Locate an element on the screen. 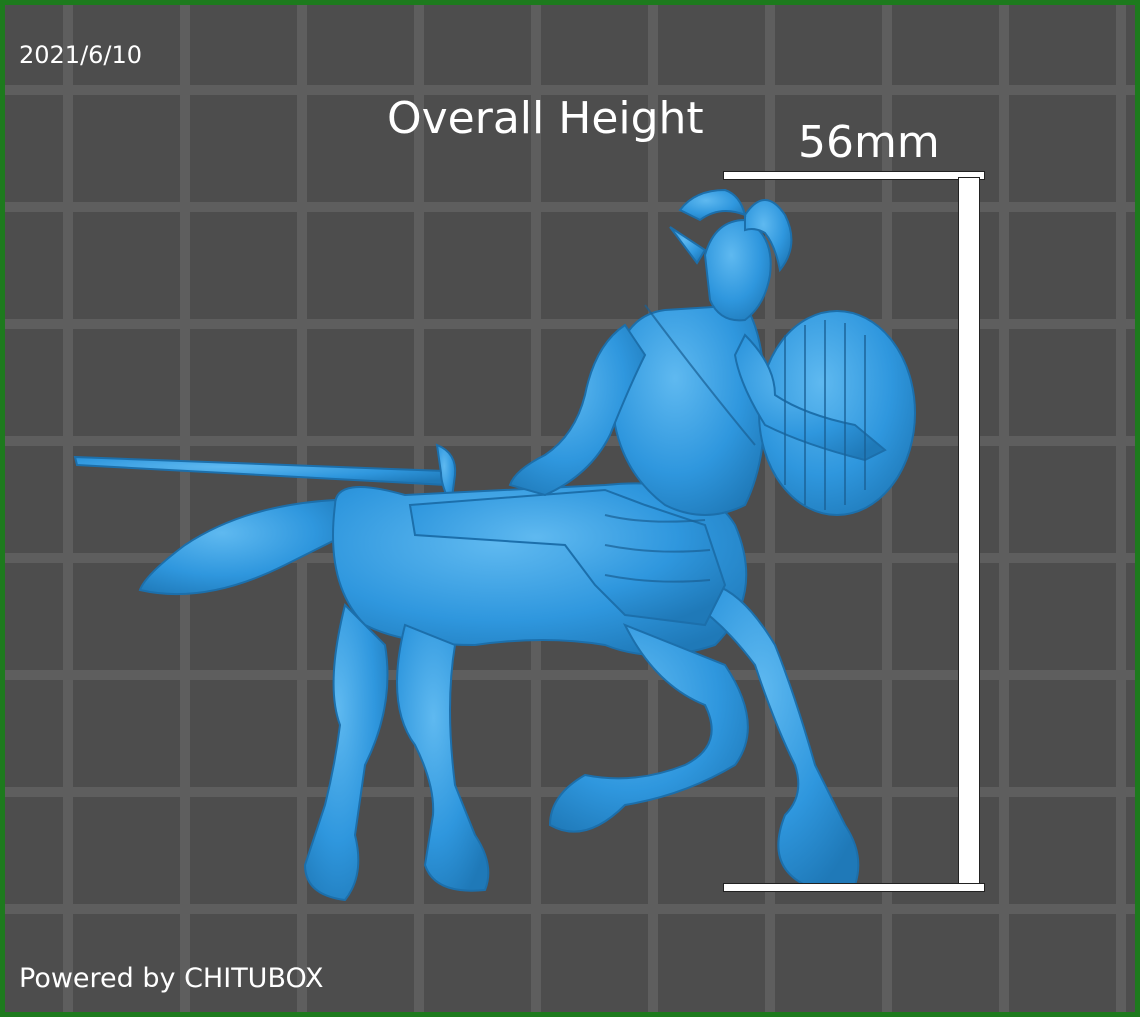 The width and height of the screenshot is (1140, 1017). measurement-bottom-bar is located at coordinates (854, 887).